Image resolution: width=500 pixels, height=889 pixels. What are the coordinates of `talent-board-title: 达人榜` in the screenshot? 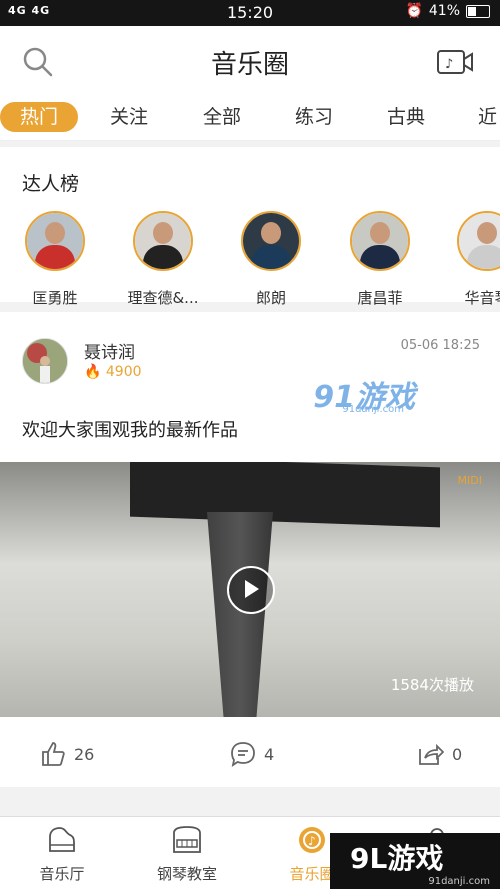 It's located at (51, 184).